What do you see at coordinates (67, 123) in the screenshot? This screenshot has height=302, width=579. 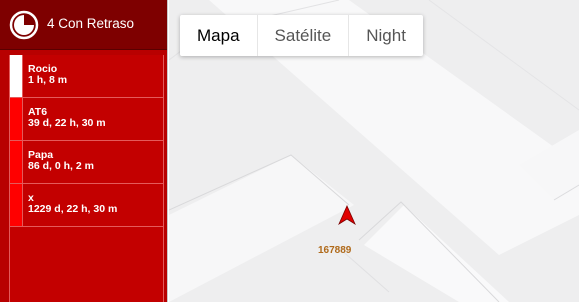 I see `delay-time: 39 d, 22 h, 30 m` at bounding box center [67, 123].